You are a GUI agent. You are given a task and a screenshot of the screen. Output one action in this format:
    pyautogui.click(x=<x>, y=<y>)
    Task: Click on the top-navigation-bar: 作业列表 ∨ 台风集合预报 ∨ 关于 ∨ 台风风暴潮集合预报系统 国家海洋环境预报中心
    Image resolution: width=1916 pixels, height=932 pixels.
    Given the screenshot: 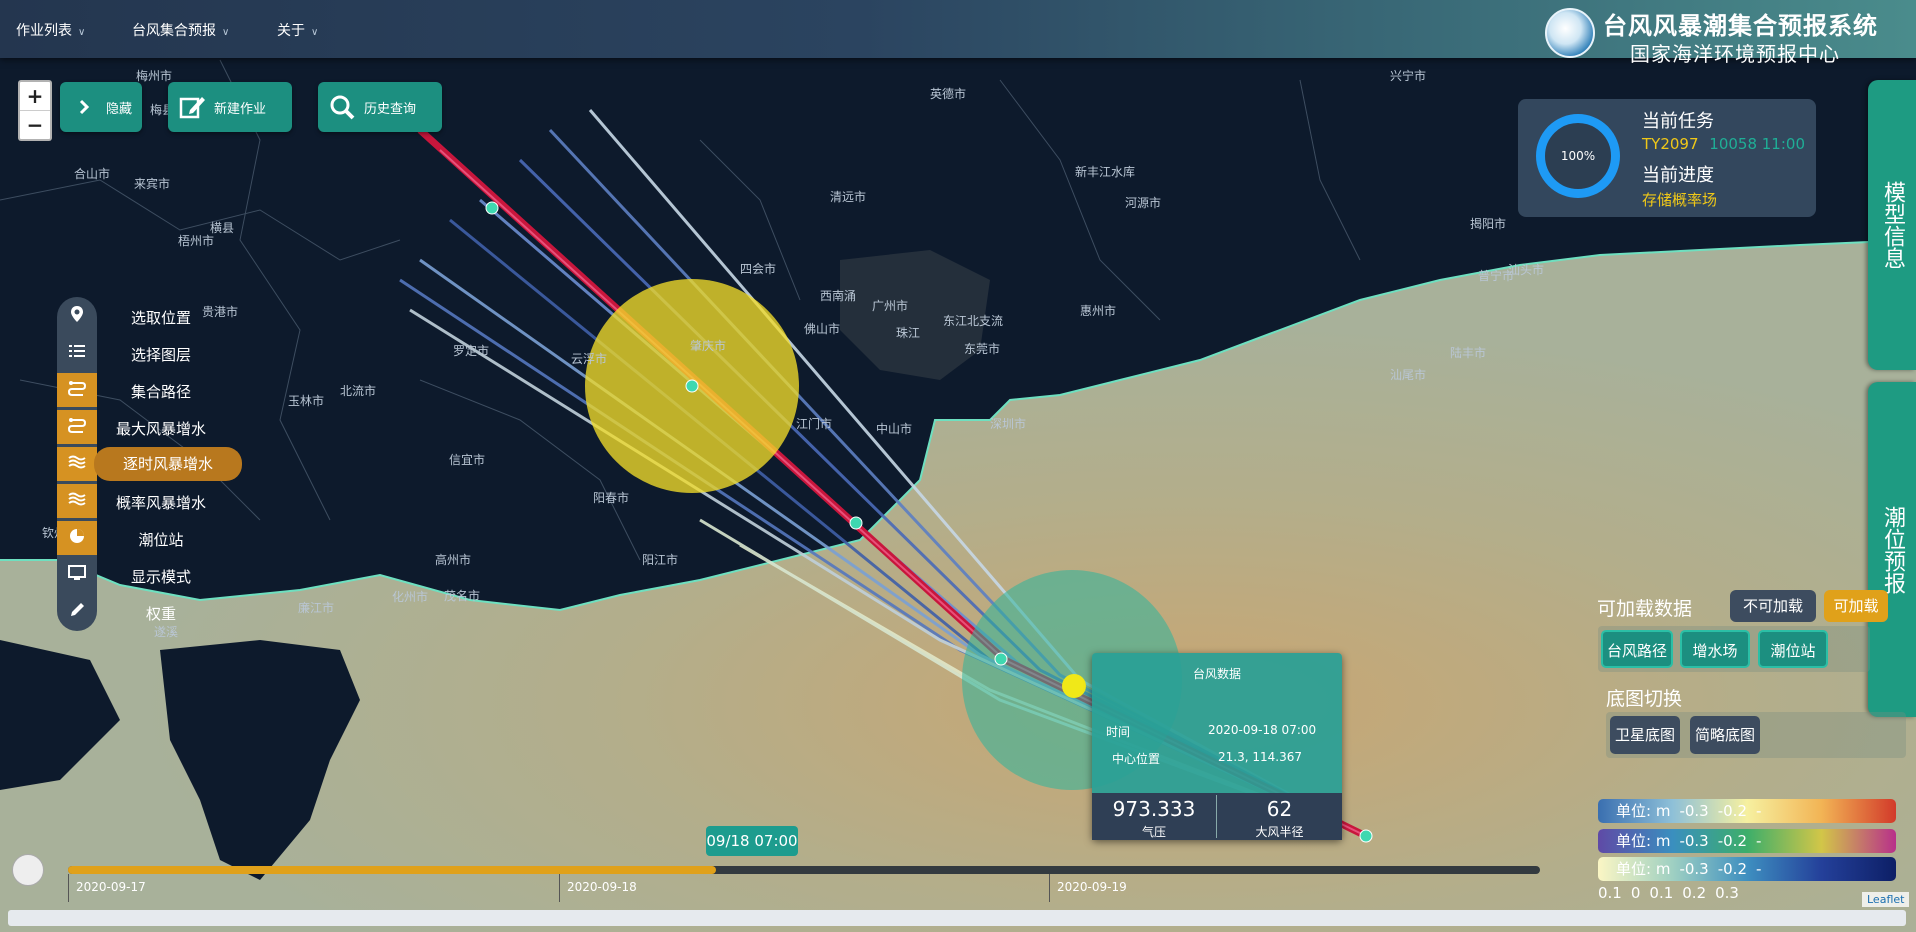 What is the action you would take?
    pyautogui.click(x=958, y=33)
    